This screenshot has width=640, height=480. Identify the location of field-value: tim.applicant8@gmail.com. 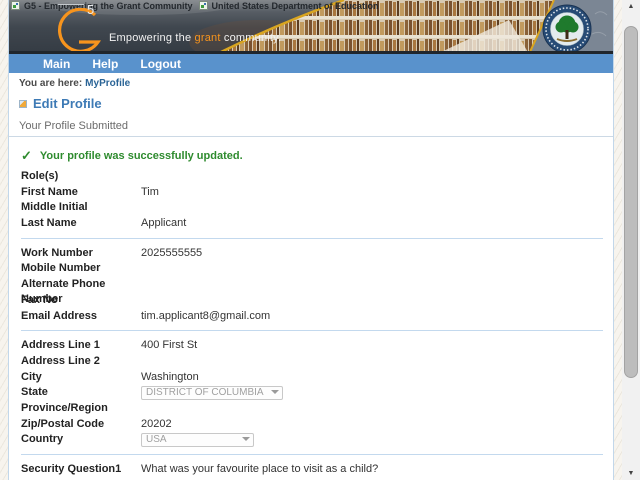
(206, 315).